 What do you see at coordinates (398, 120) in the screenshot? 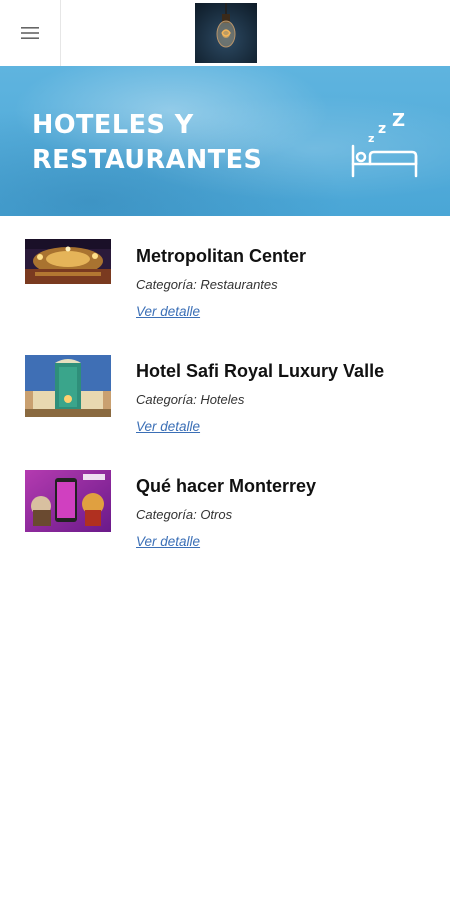
I see `svg-text: Z` at bounding box center [398, 120].